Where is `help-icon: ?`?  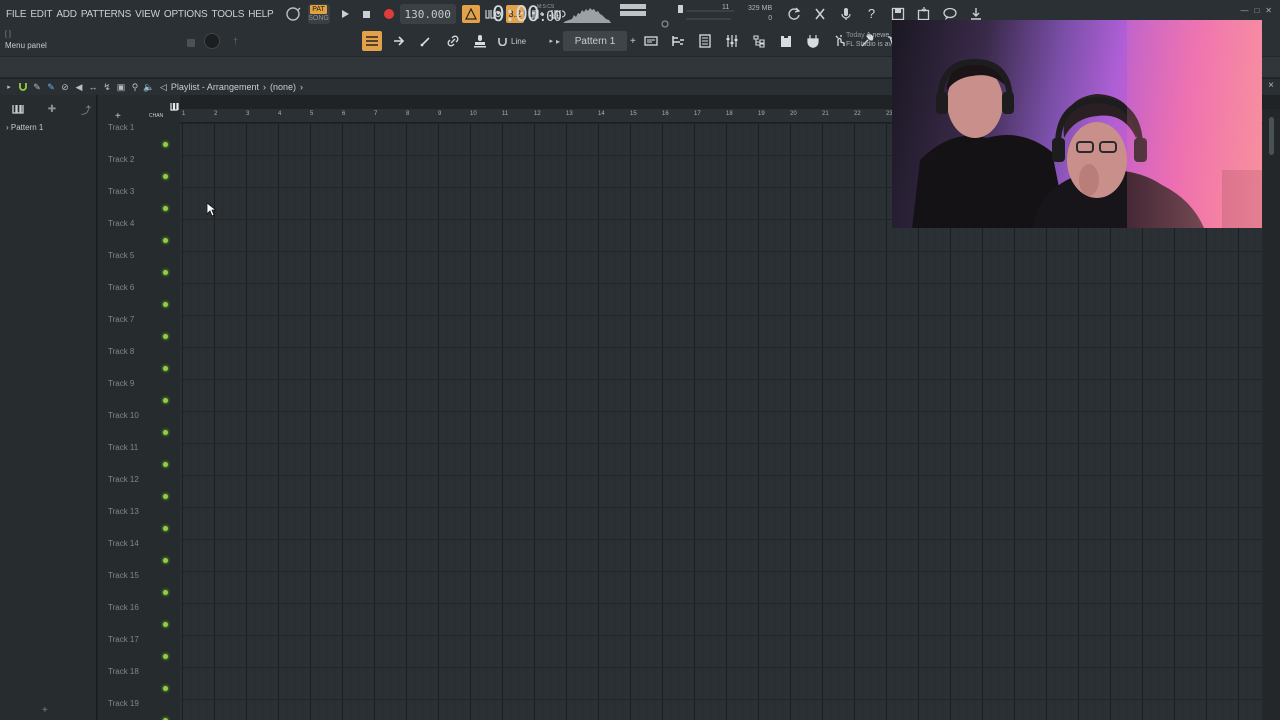 help-icon: ? is located at coordinates (871, 13).